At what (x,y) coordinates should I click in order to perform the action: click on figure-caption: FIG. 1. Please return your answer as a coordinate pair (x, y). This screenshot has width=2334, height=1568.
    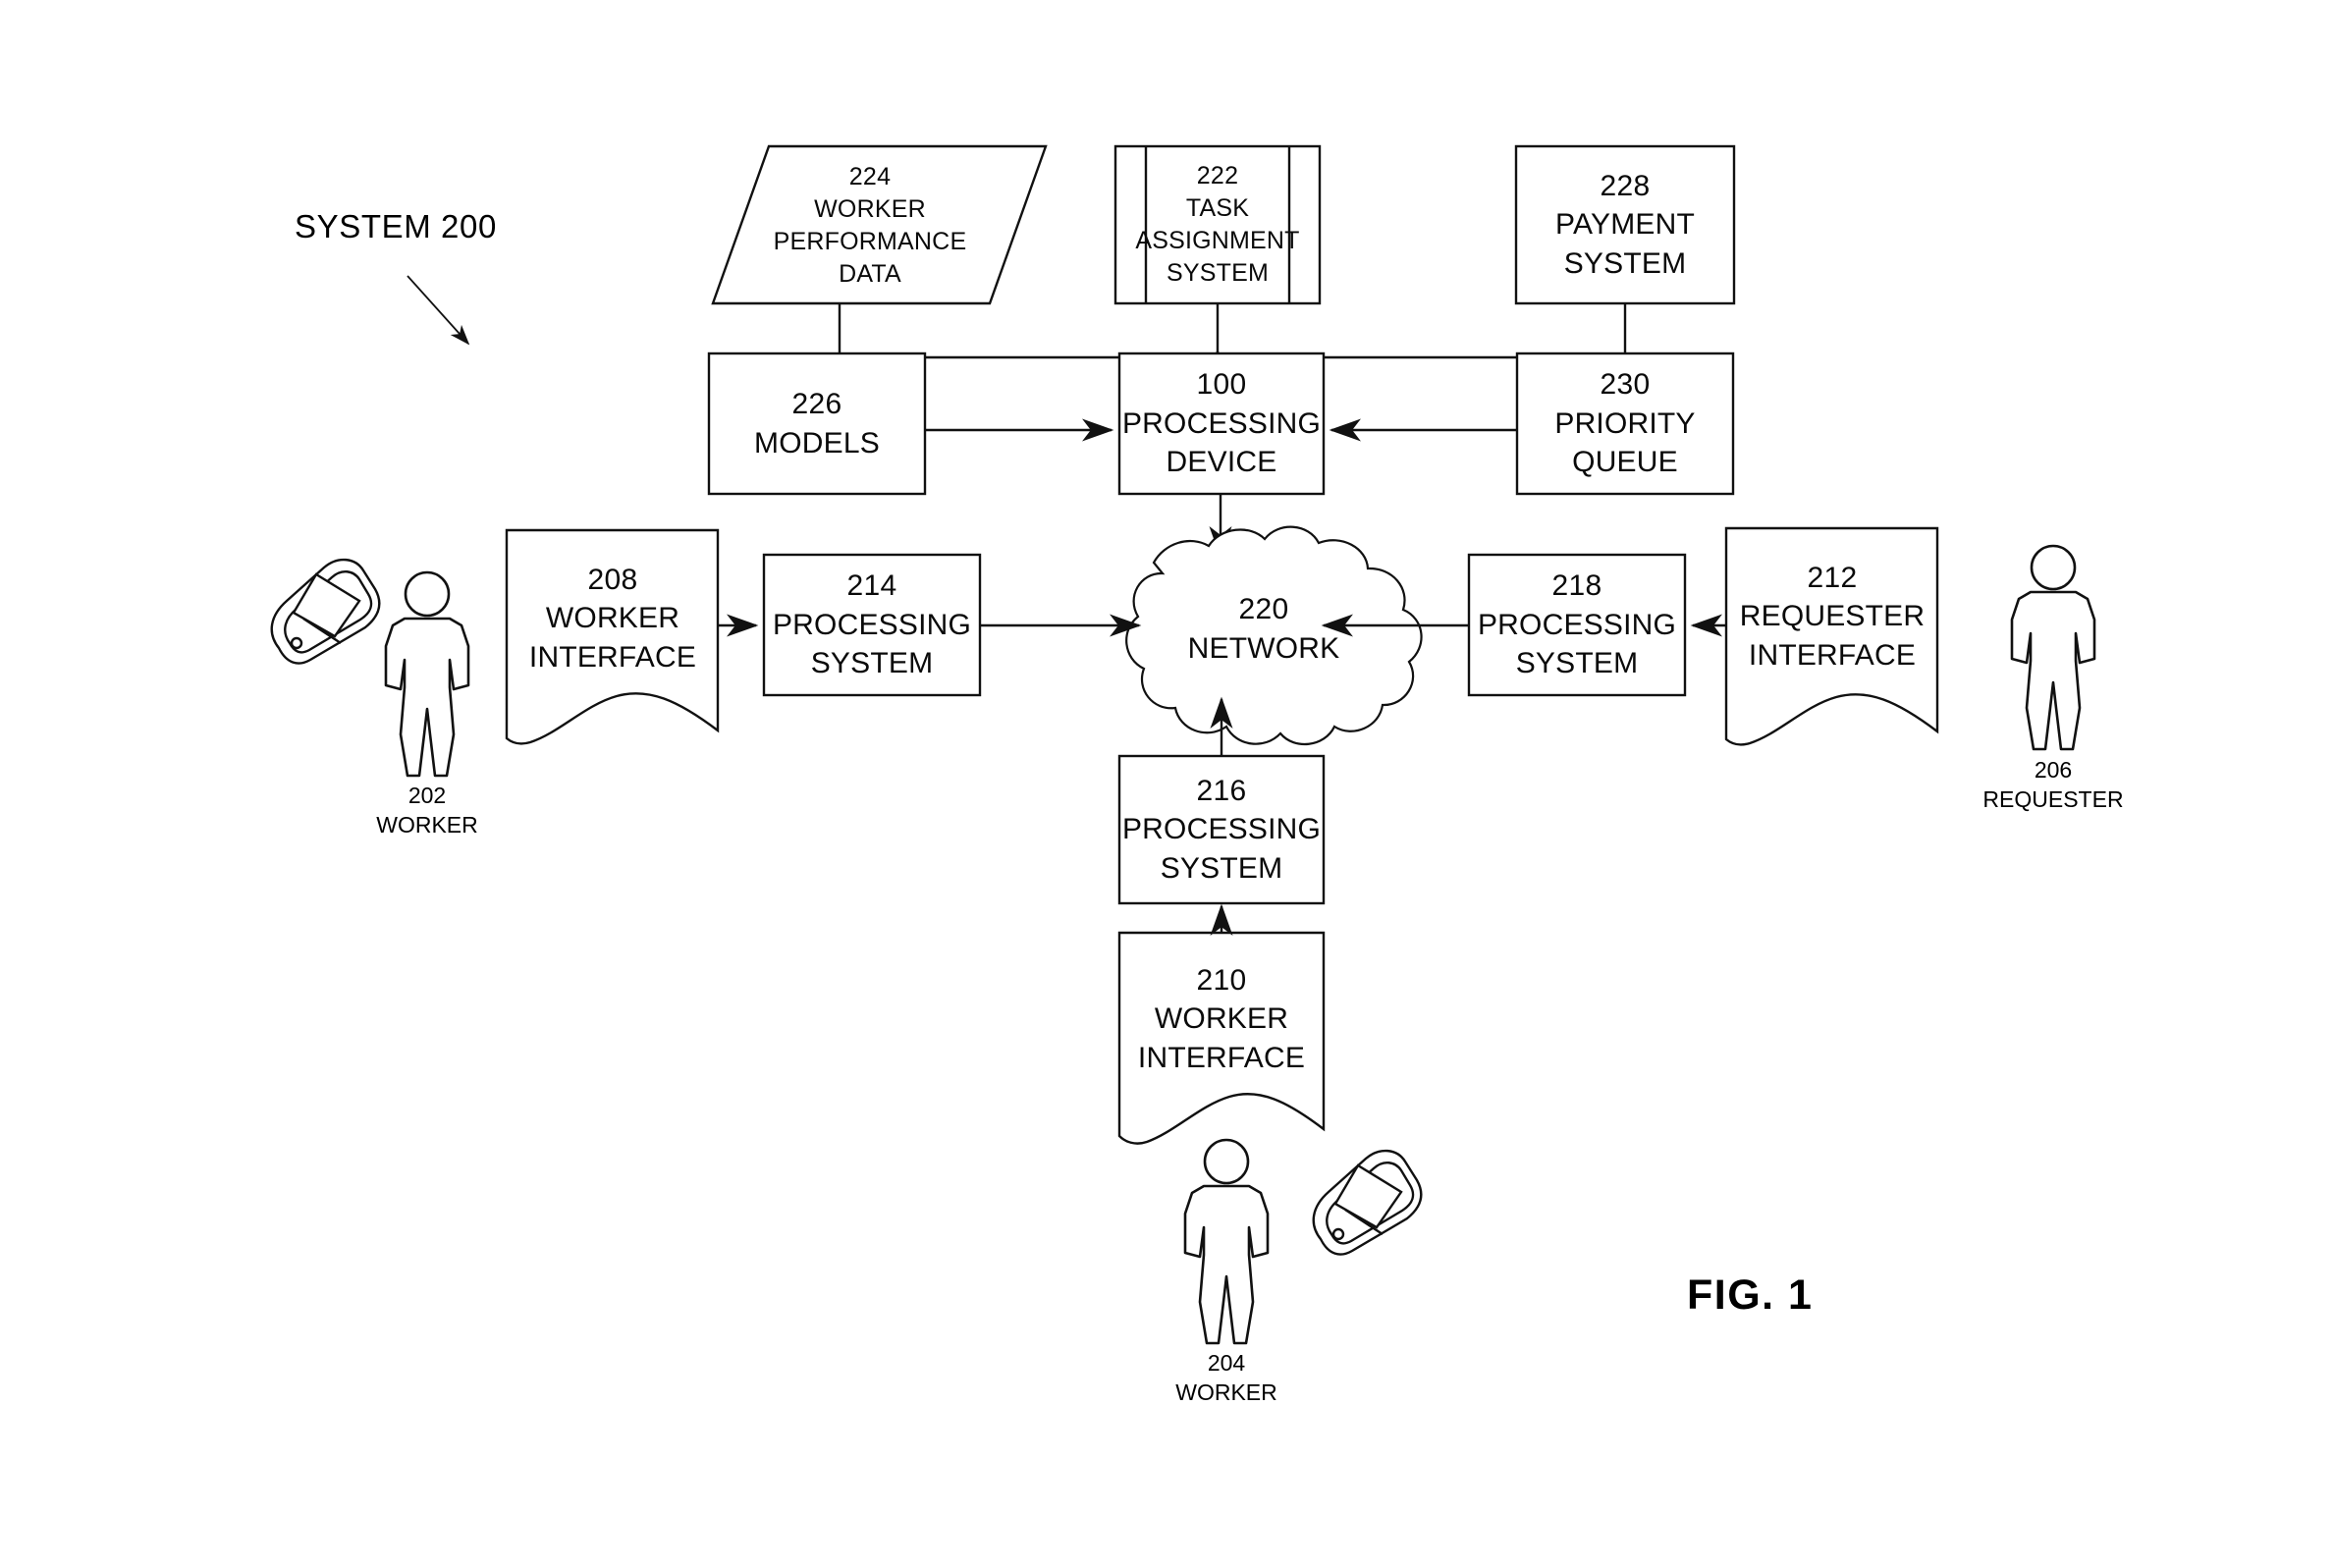
    Looking at the image, I should click on (1750, 1295).